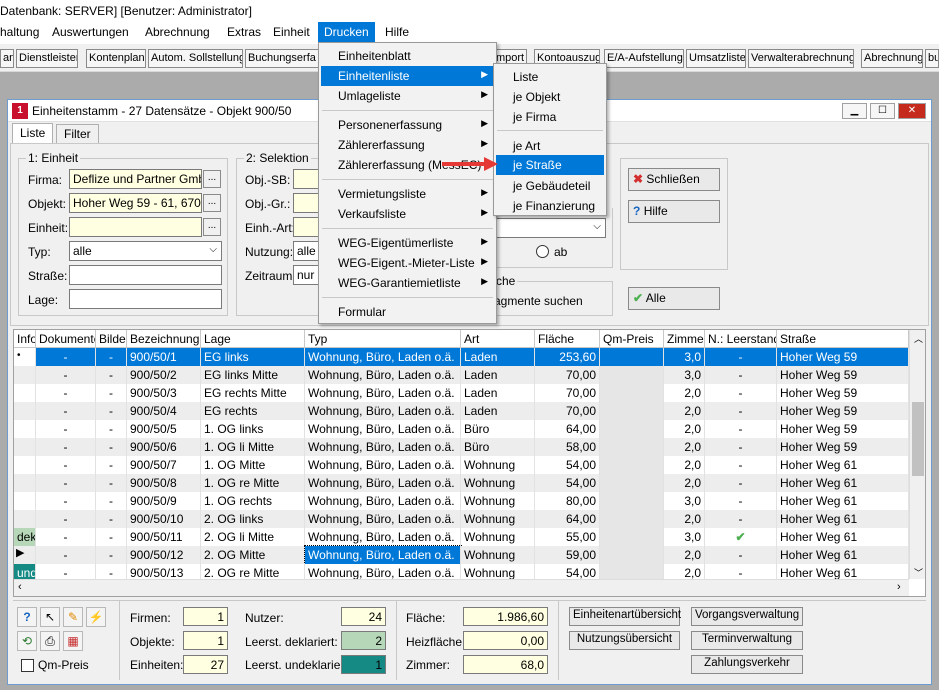 The image size is (939, 690). I want to click on terminverwaltung-button: Terminverwaltung, so click(747, 640).